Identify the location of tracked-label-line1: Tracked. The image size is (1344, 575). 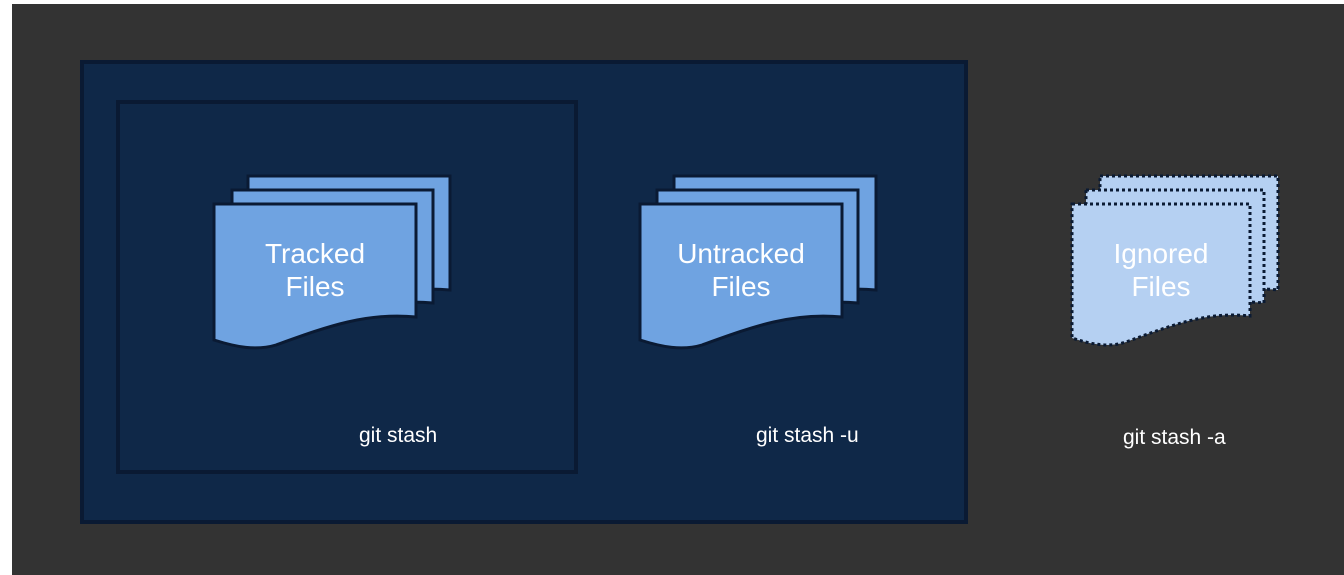
(315, 253).